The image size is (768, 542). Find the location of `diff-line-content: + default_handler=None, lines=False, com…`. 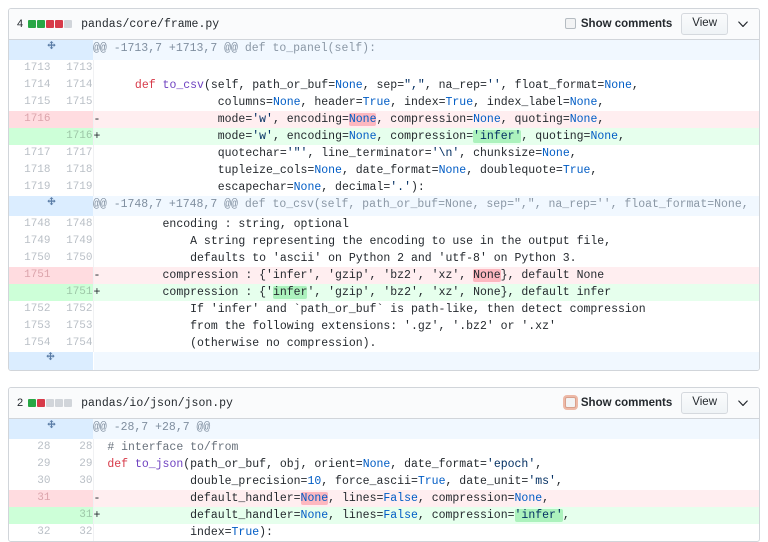

diff-line-content: + default_handler=None, lines=False, com… is located at coordinates (426, 515).